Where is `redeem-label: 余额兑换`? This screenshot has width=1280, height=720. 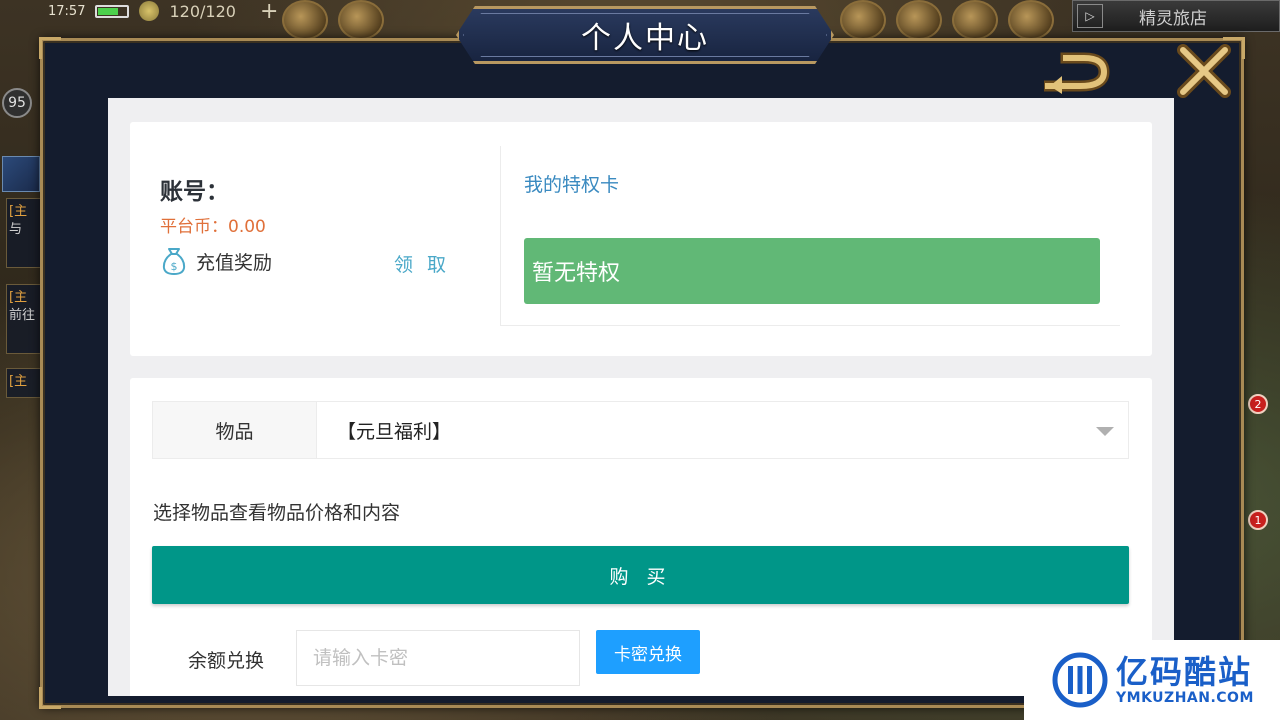
redeem-label: 余额兑换 is located at coordinates (226, 661).